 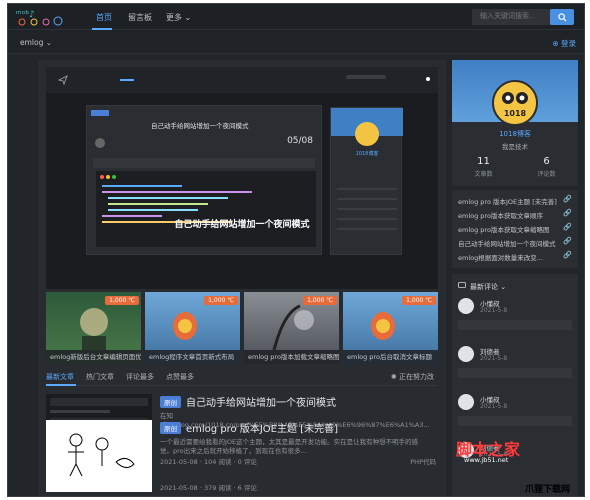 What do you see at coordinates (192, 328) in the screenshot?
I see `thumb-card: 1,000 ℃ emlog程序文章首页新式布局` at bounding box center [192, 328].